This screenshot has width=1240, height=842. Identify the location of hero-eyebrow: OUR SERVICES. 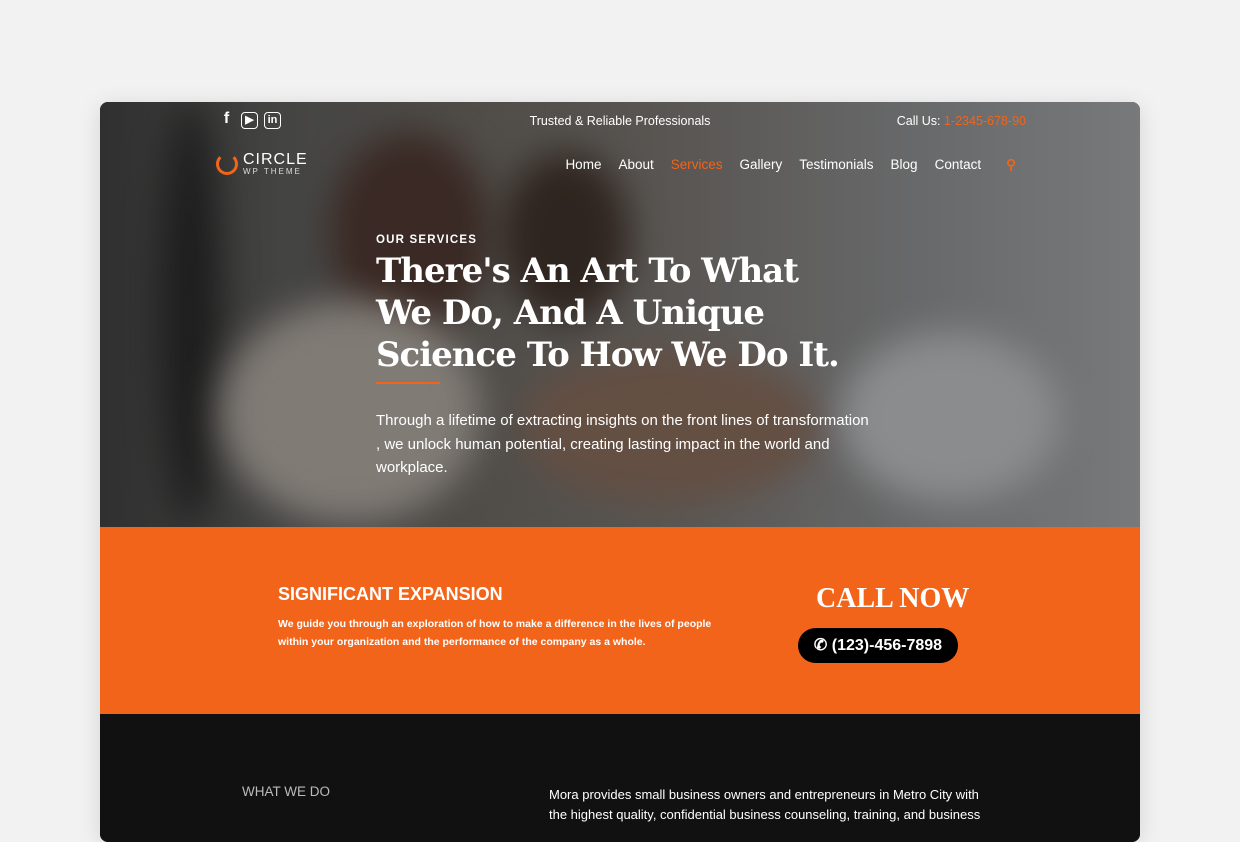
(427, 240).